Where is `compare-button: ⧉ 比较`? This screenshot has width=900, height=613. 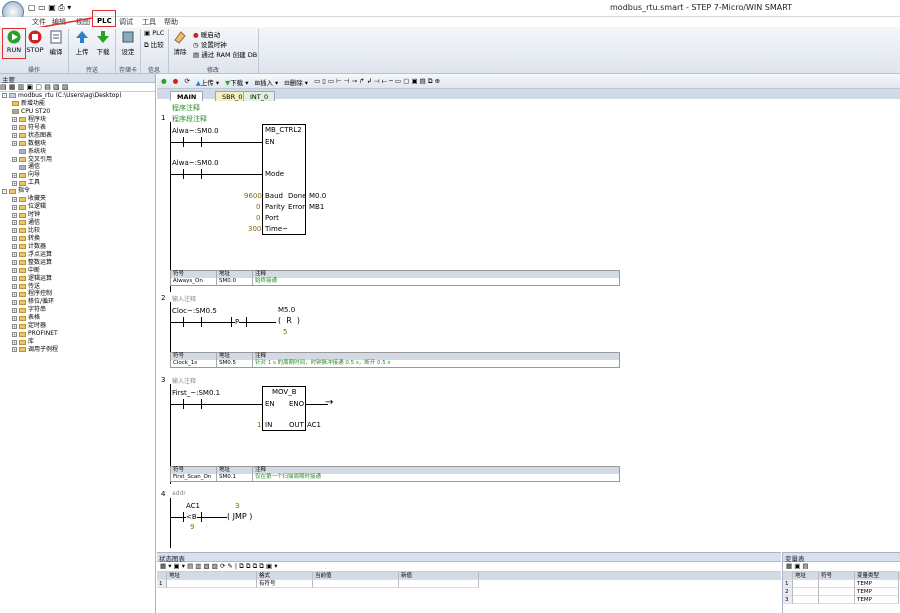
compare-button: ⧉ 比较 is located at coordinates (154, 44).